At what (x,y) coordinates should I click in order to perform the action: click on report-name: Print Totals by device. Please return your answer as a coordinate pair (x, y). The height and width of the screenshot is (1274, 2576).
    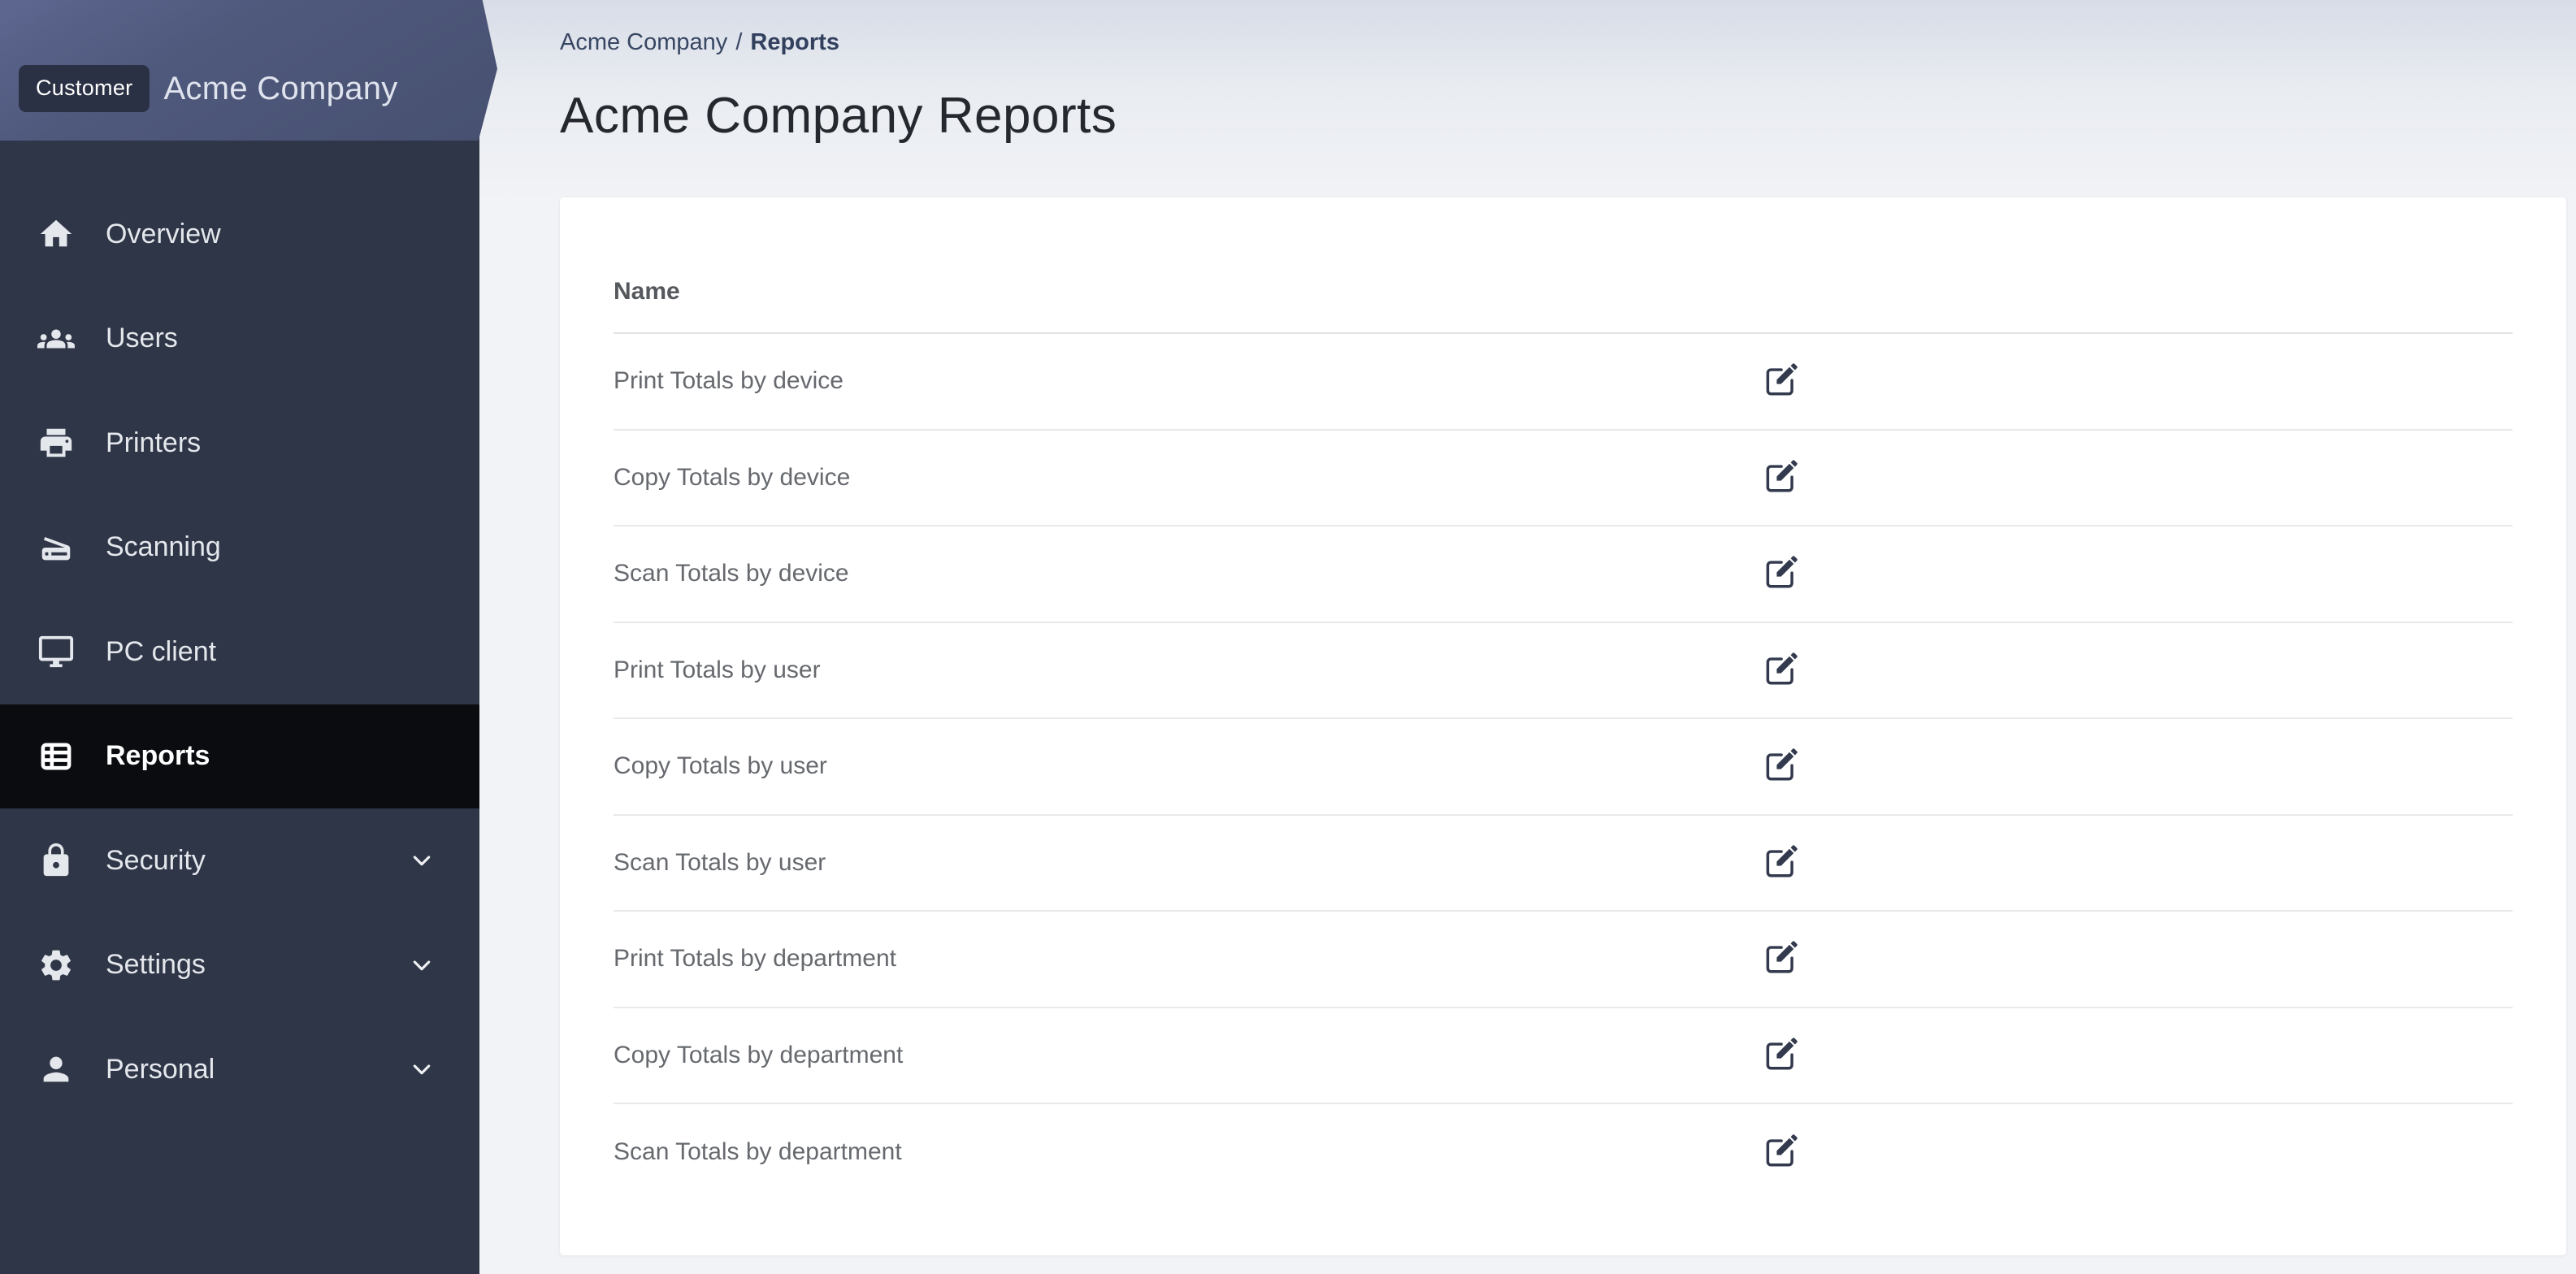
    Looking at the image, I should click on (728, 381).